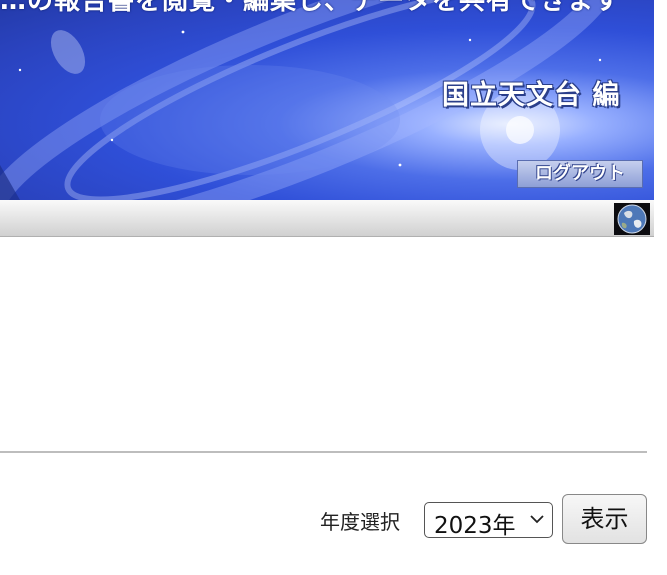  Describe the element at coordinates (360, 522) in the screenshot. I see `year-select-label: 年度選択` at that location.